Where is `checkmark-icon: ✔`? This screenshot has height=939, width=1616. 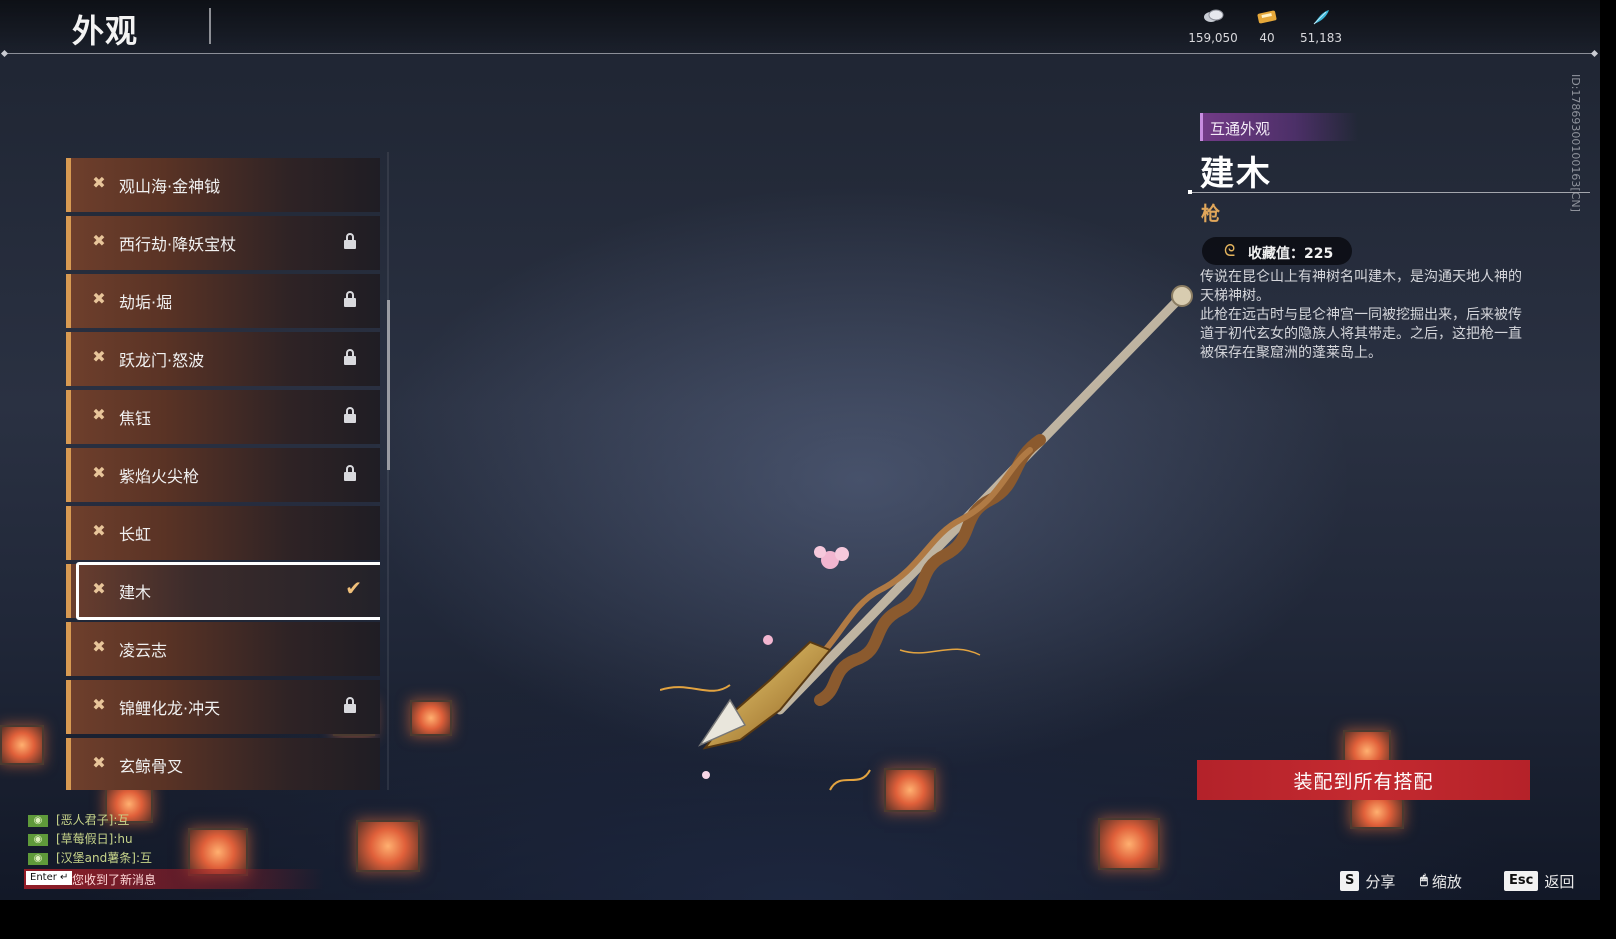
checkmark-icon: ✔ is located at coordinates (353, 588).